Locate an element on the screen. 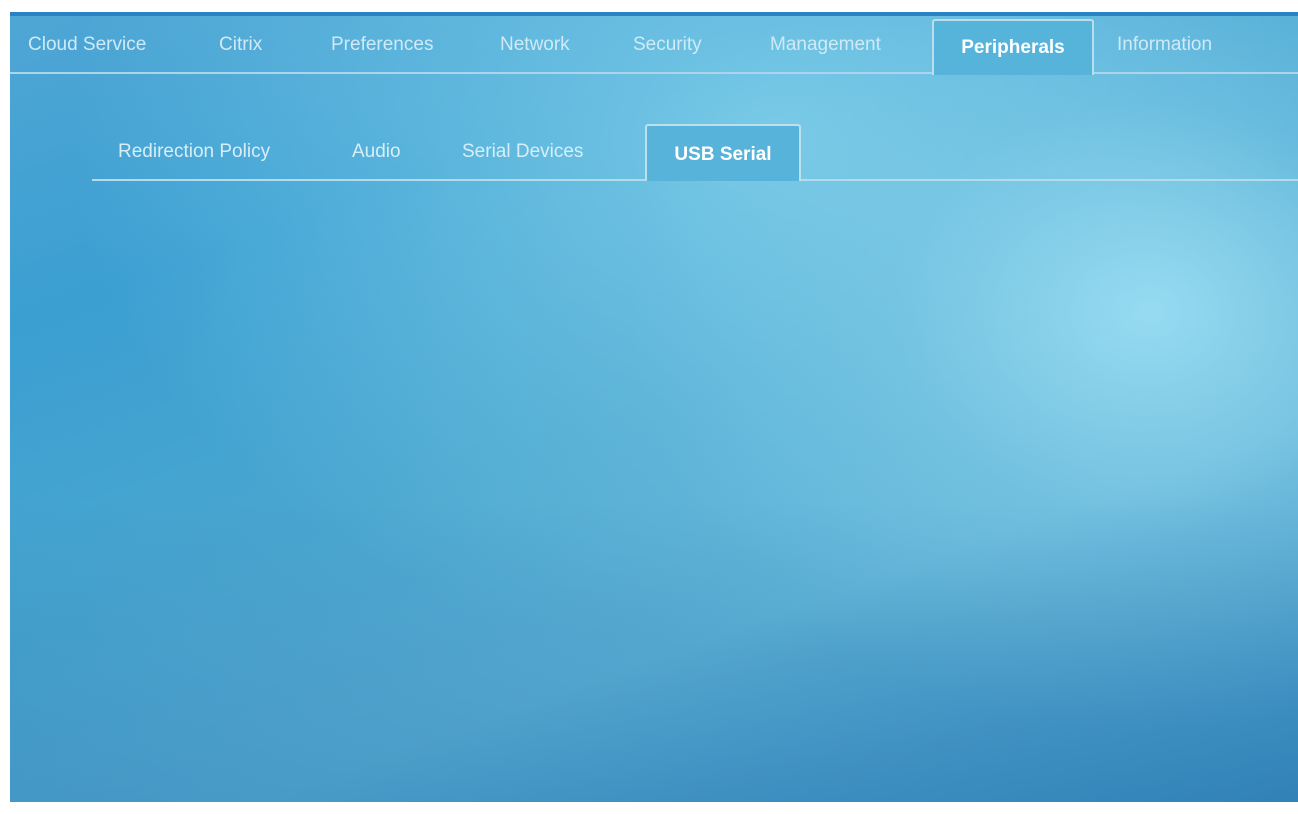 The image size is (1298, 814). tab-preferences: Preferences is located at coordinates (382, 44).